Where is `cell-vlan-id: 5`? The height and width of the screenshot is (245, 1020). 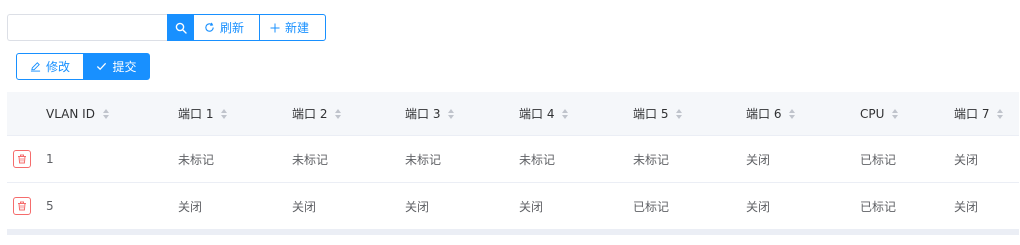 cell-vlan-id: 5 is located at coordinates (50, 206).